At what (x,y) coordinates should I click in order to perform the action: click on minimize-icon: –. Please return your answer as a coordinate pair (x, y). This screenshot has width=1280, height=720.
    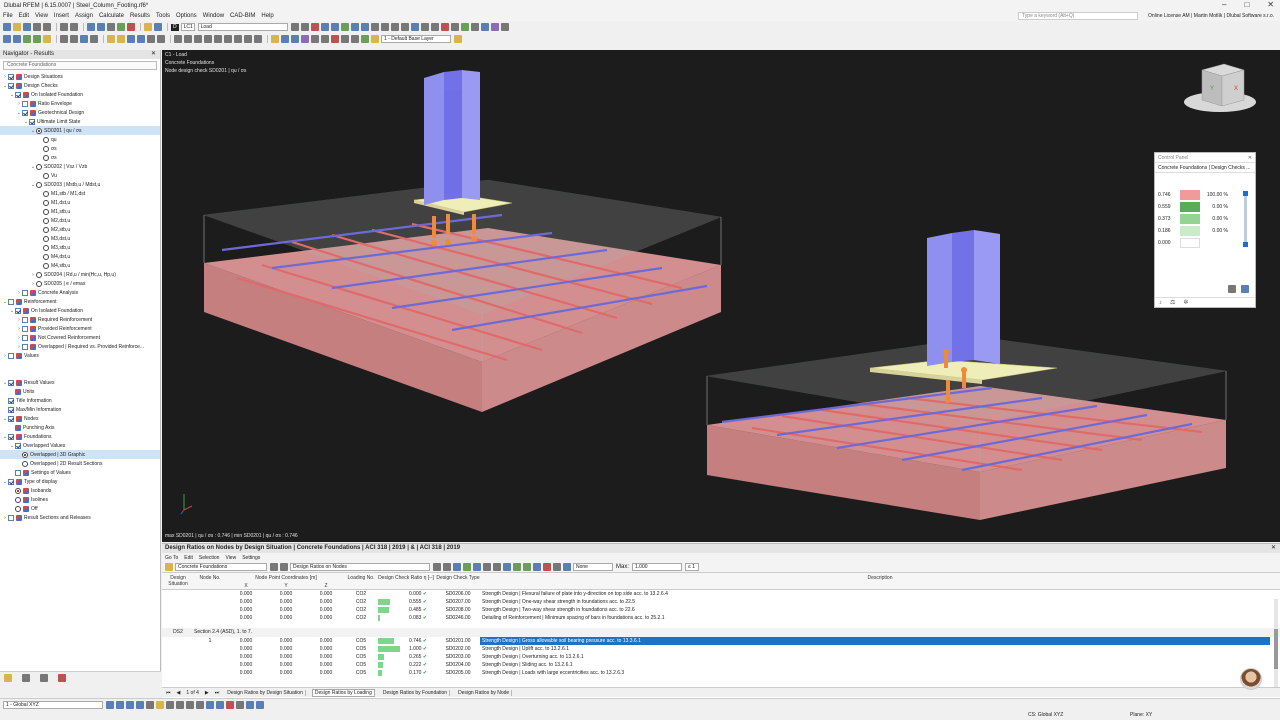
    Looking at the image, I should click on (1224, 4).